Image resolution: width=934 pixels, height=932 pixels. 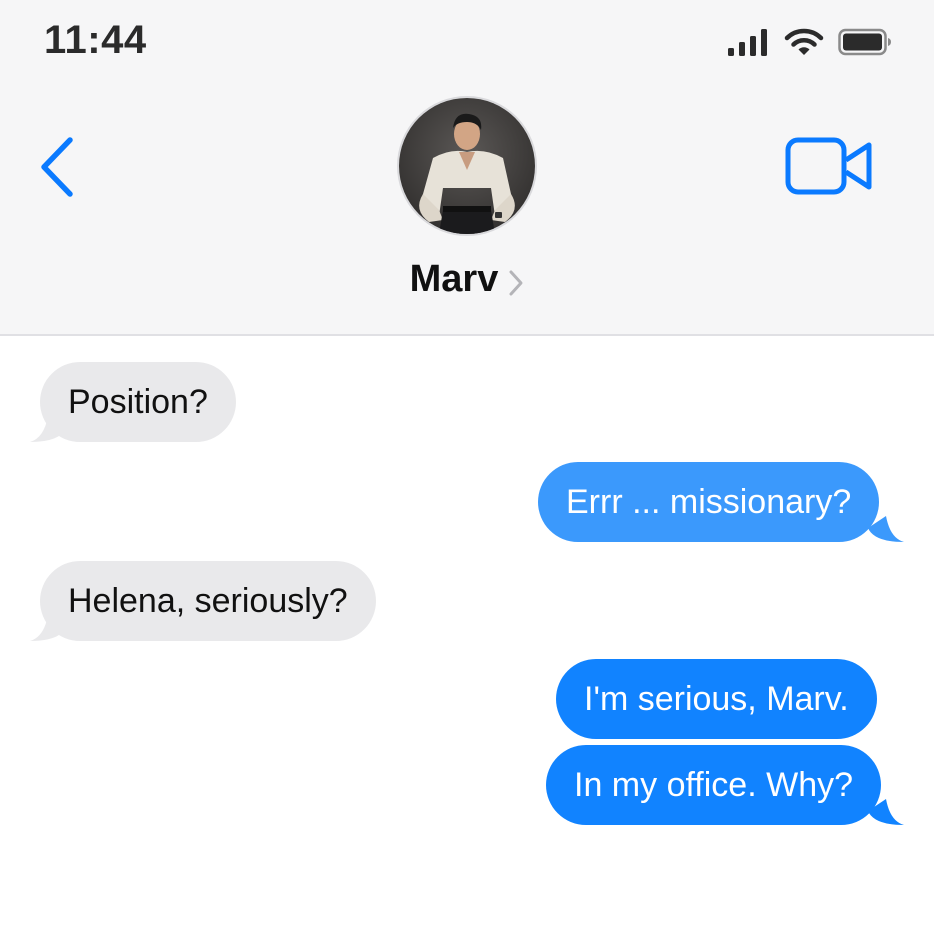 I want to click on status-time: 11:44, so click(x=95, y=40).